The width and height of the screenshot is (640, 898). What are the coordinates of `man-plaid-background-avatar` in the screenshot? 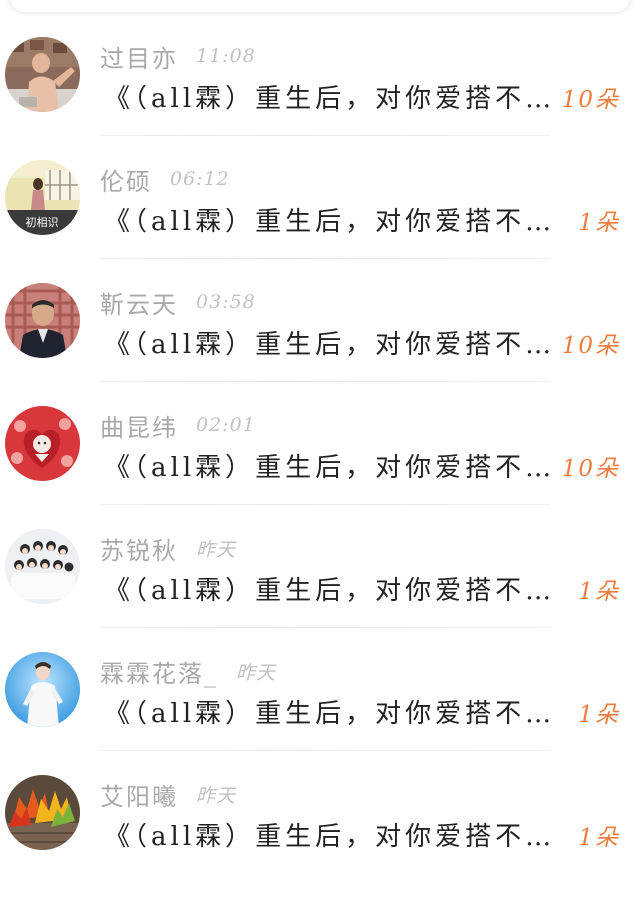 It's located at (42, 320).